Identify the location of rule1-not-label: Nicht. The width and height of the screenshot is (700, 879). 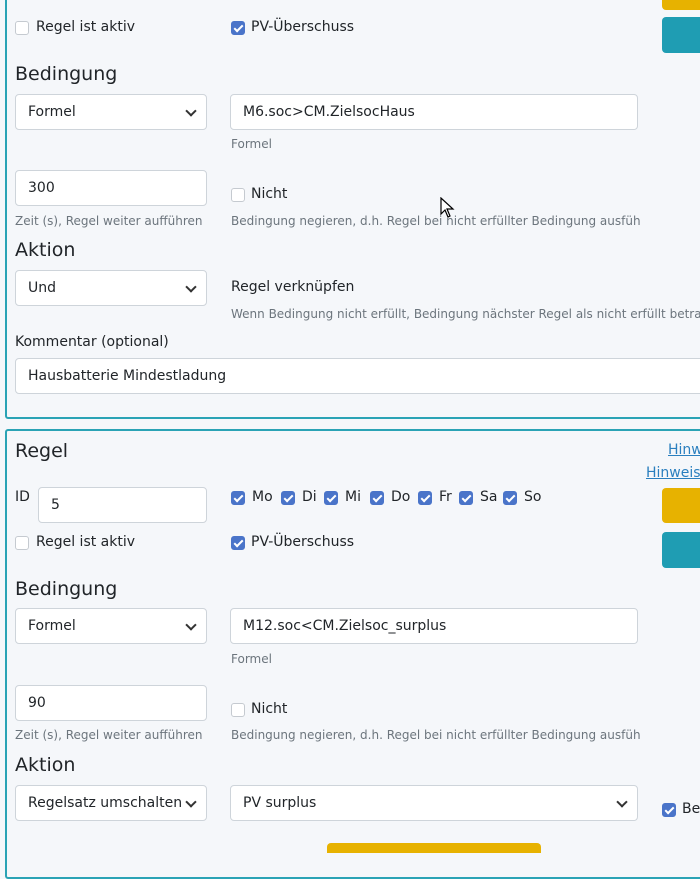
(269, 194).